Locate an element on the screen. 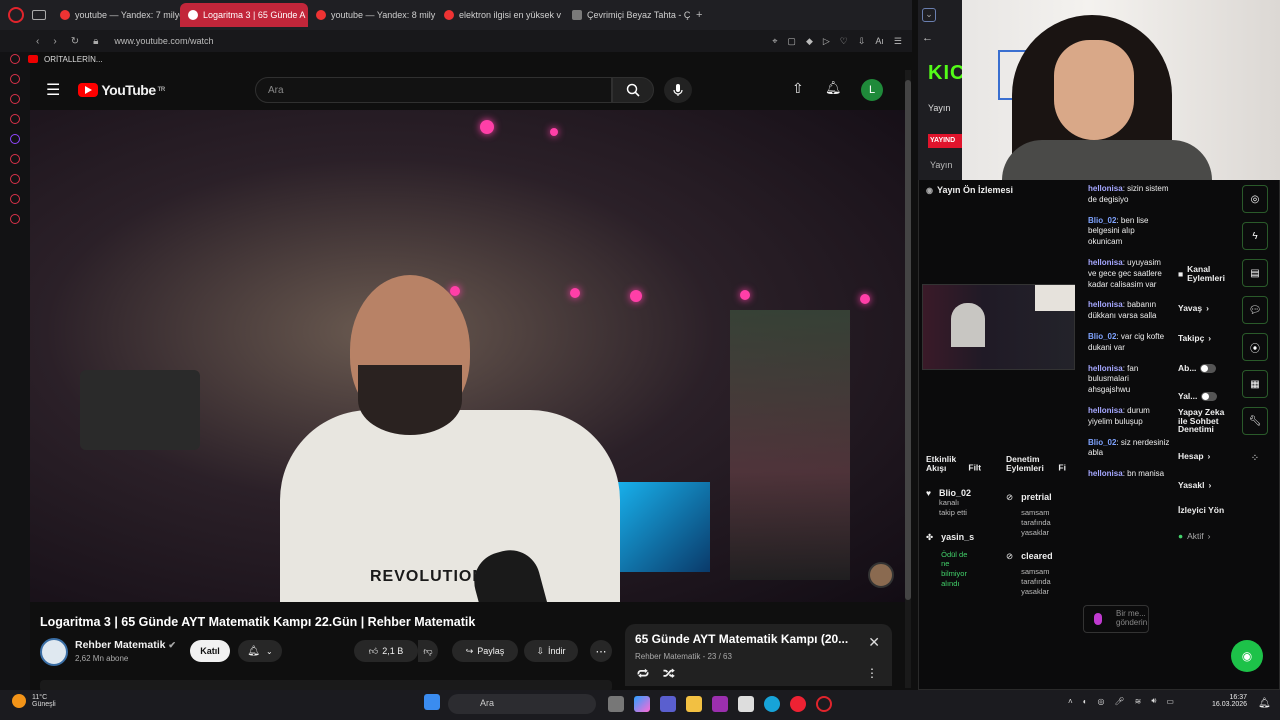 The width and height of the screenshot is (1280, 720). pin-icon: ⌖ is located at coordinates (774, 41).